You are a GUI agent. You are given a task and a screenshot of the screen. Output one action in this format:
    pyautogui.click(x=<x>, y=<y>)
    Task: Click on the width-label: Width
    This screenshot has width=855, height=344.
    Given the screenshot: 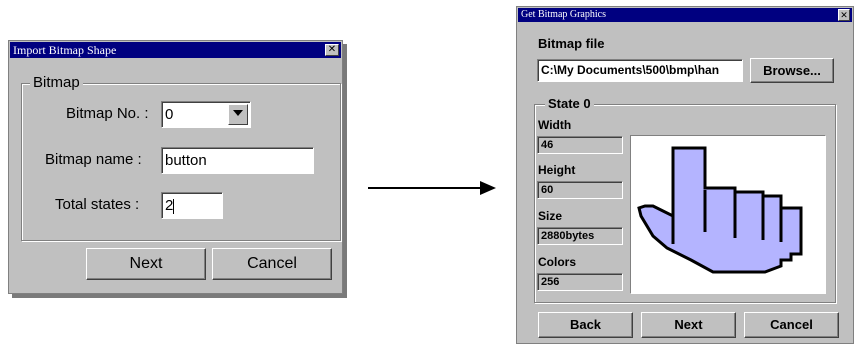 What is the action you would take?
    pyautogui.click(x=555, y=125)
    